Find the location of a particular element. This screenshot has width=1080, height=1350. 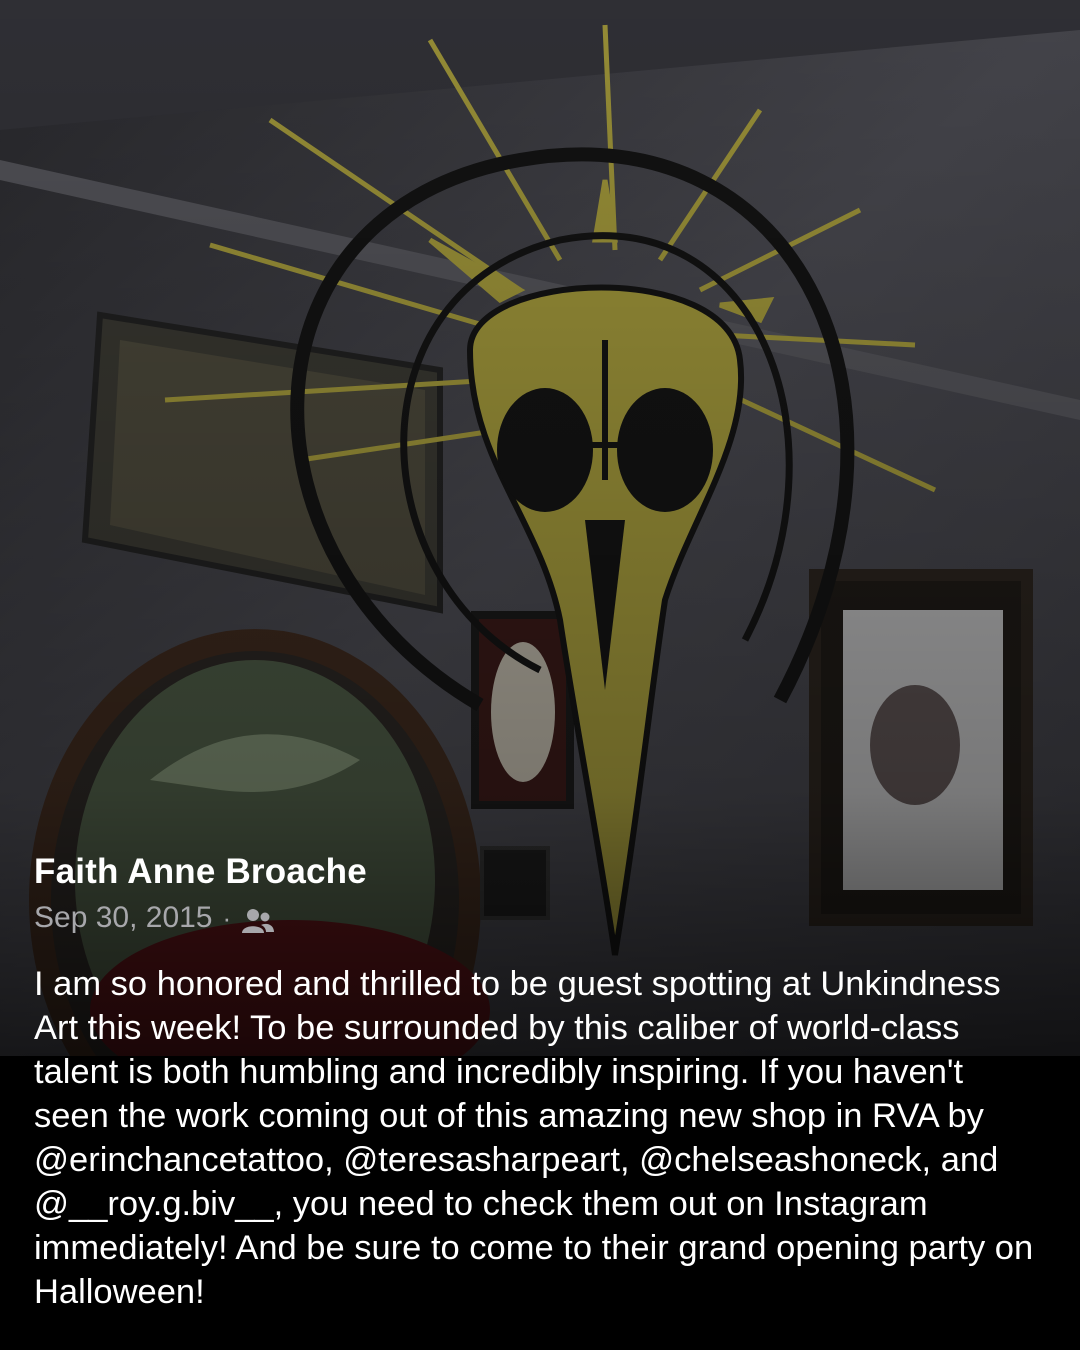

post-date: Sep 30, 2015 is located at coordinates (123, 918).